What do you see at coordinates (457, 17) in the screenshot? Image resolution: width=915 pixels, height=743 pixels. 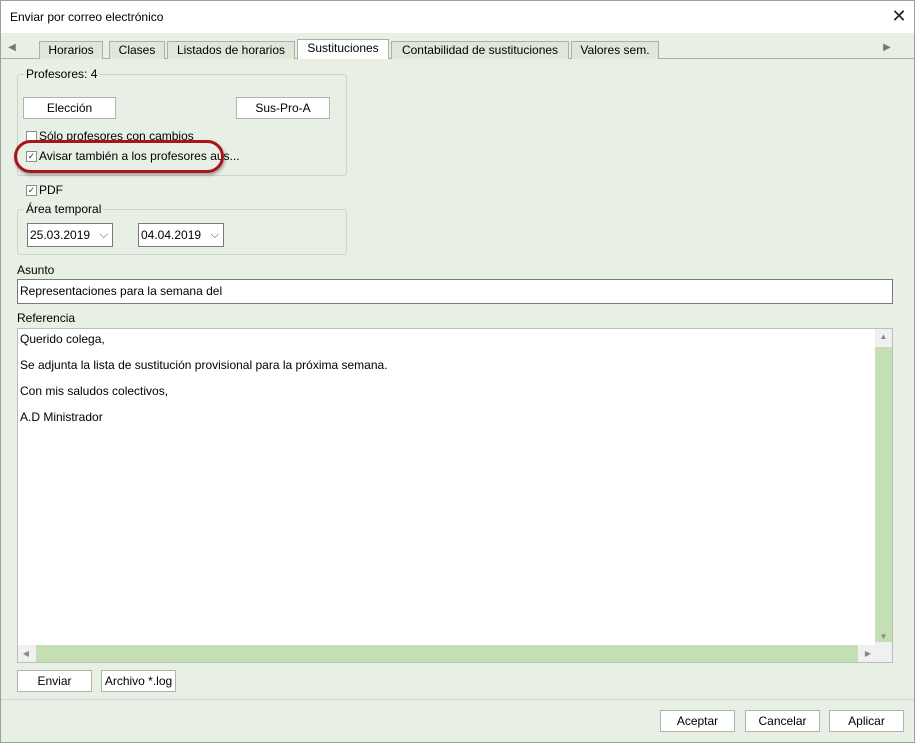 I see `title-bar: Enviar por correo electrónico ✕` at bounding box center [457, 17].